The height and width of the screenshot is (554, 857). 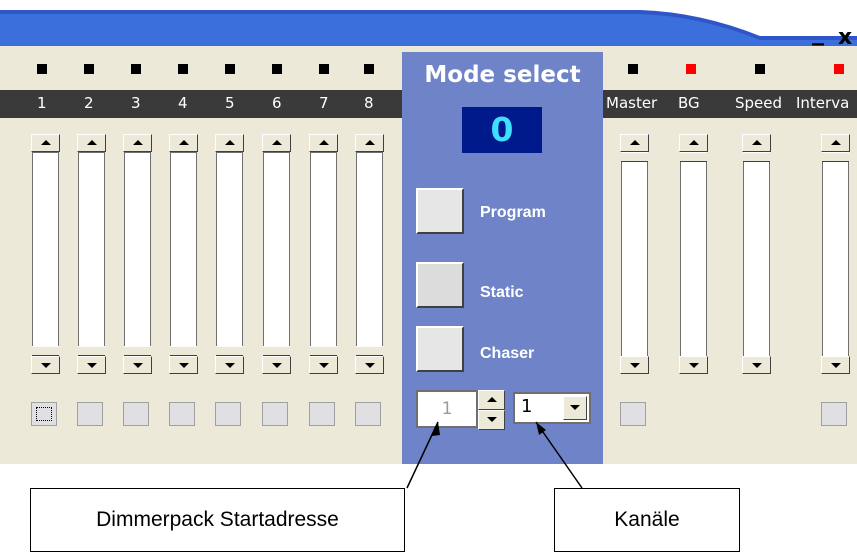 What do you see at coordinates (689, 103) in the screenshot?
I see `channel-label-bg: BG` at bounding box center [689, 103].